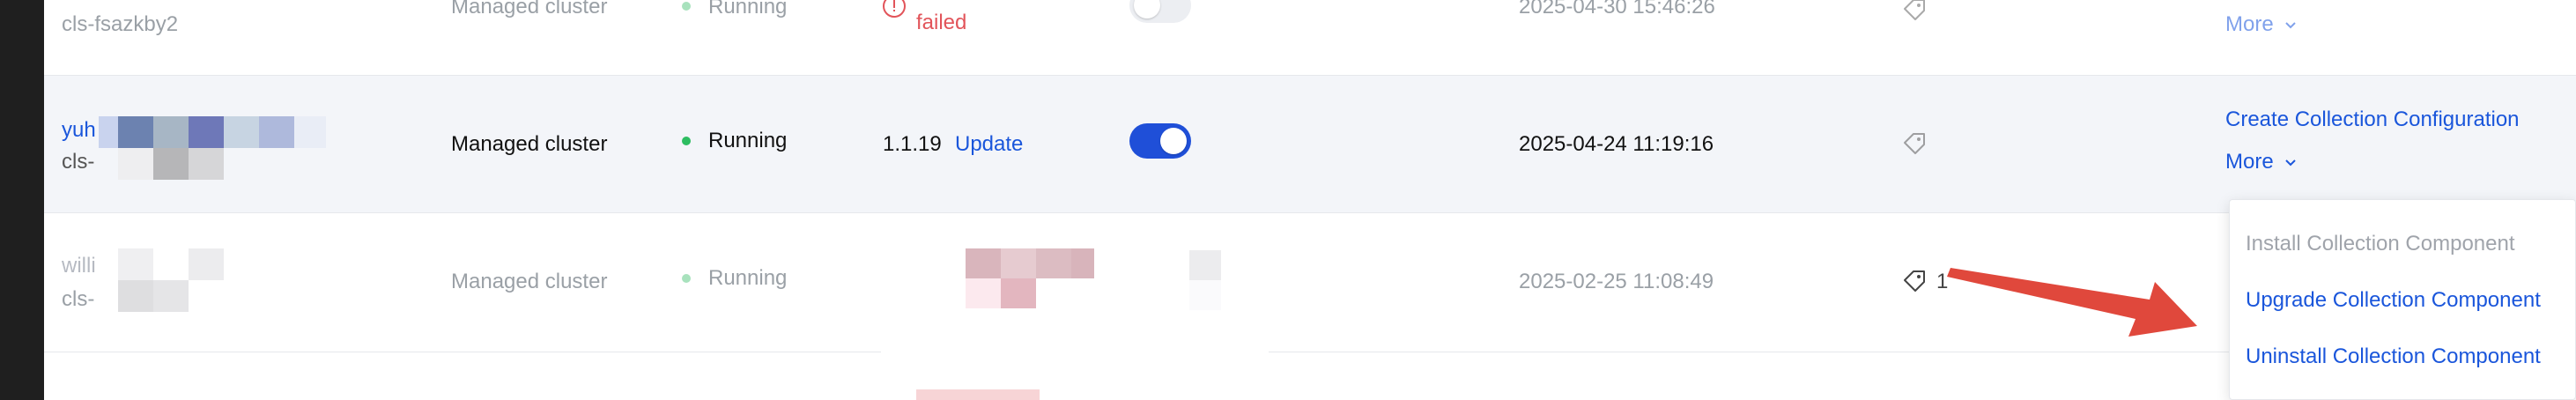  I want to click on truncated-error-text, so click(978, 394).